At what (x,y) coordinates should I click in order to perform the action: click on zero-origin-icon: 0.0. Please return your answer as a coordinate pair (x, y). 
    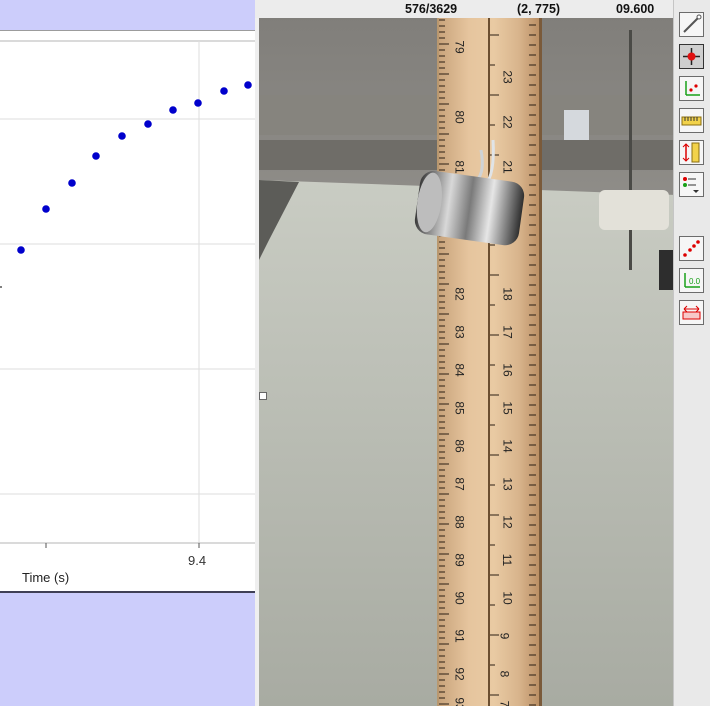
    Looking at the image, I should click on (691, 280).